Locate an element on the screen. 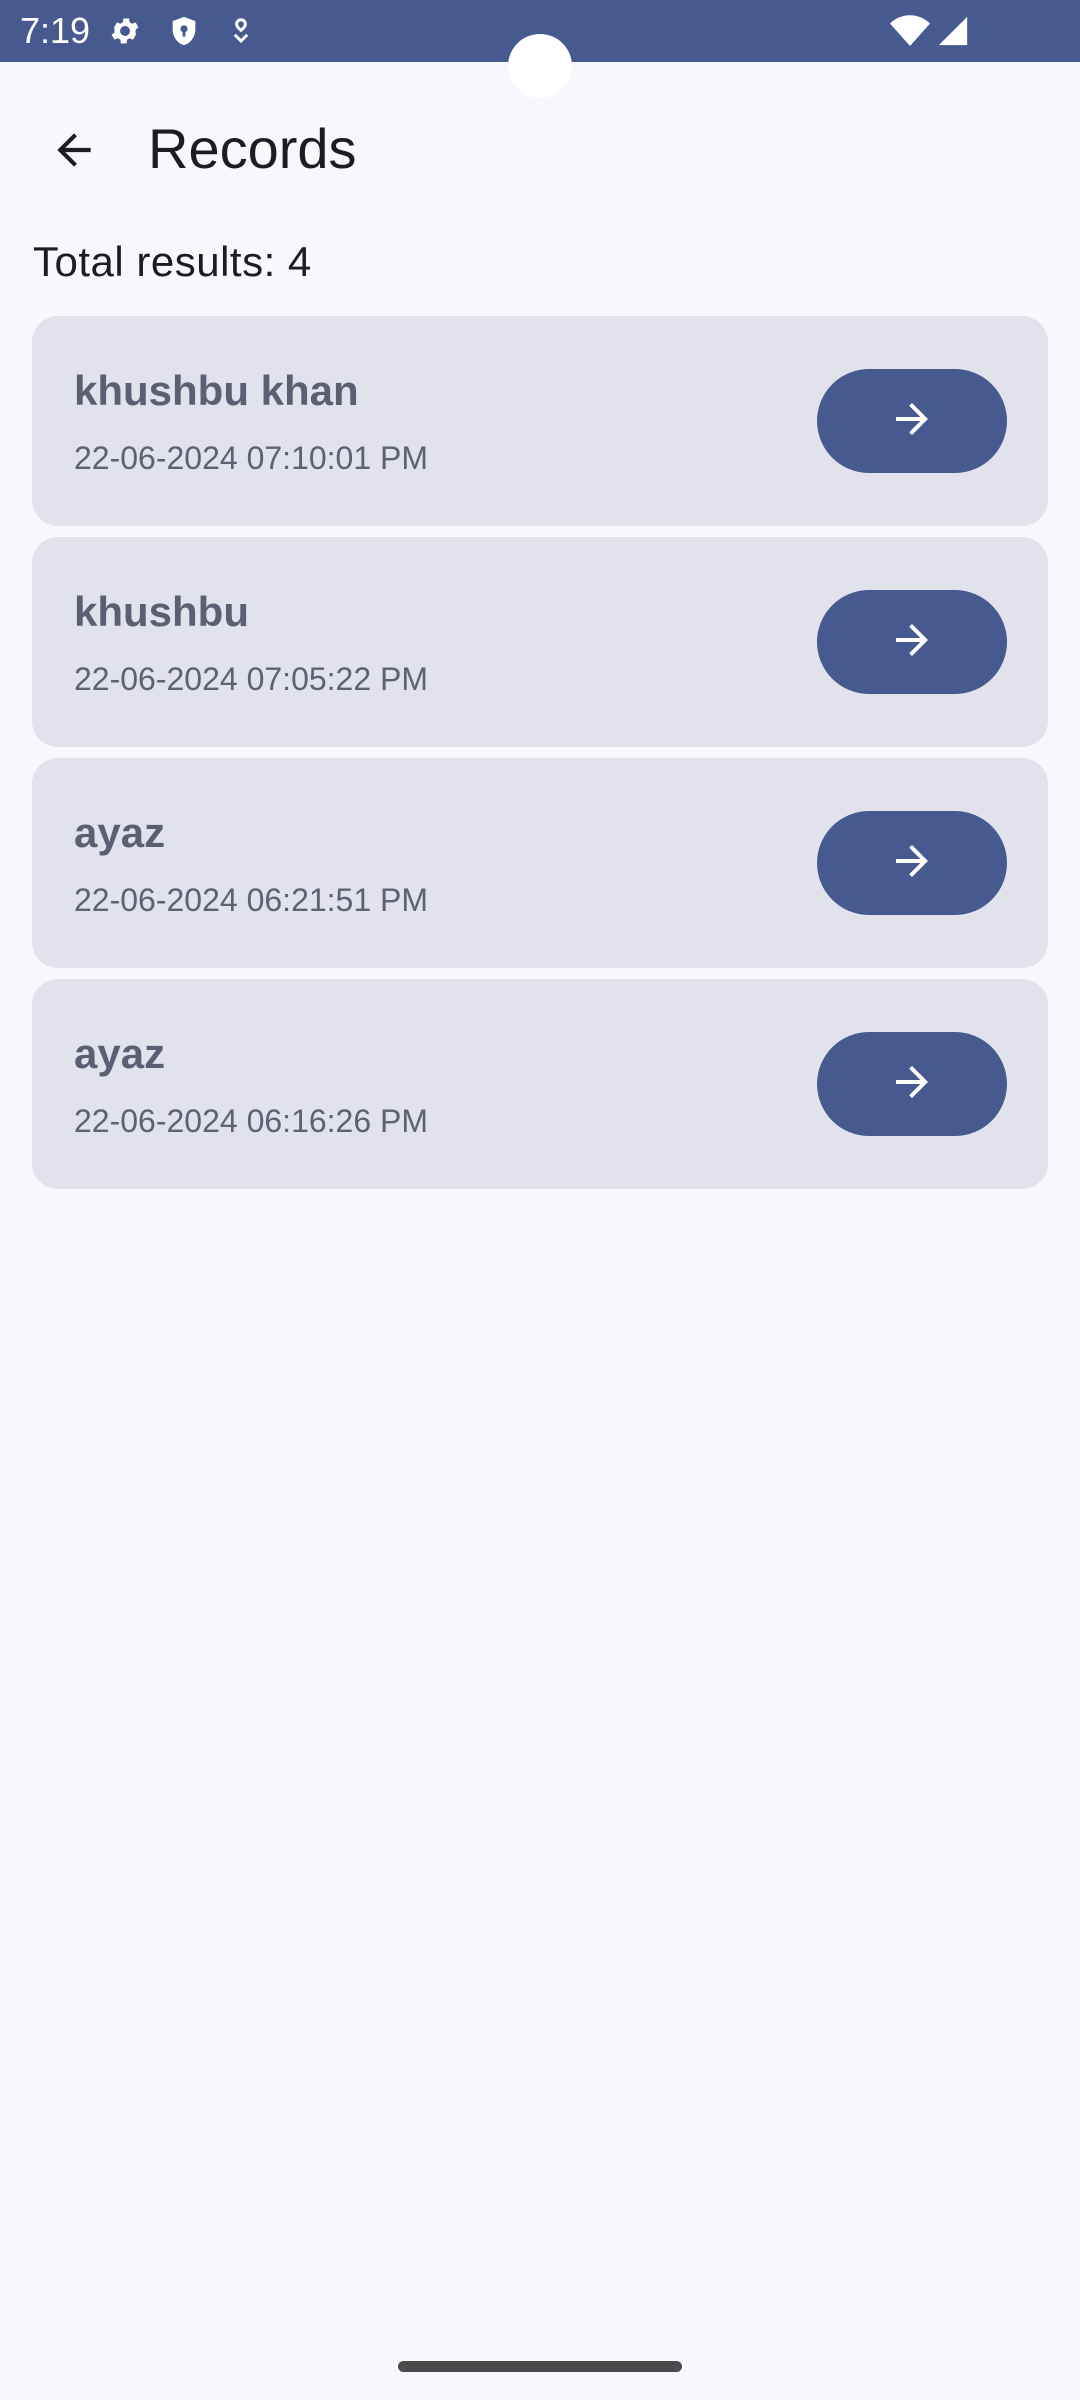  record-date: 22-06-2024 06:16:26 PM is located at coordinates (251, 1121).